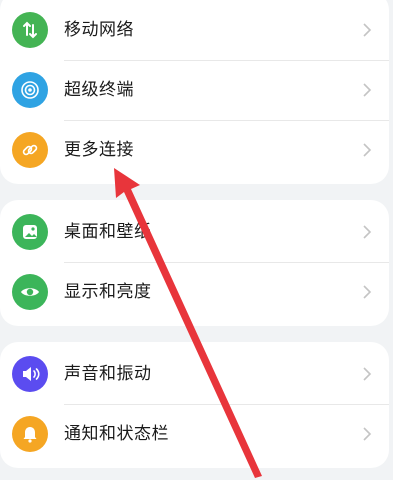 This screenshot has height=480, width=393. I want to click on settings-item-more-connections: 更多连接, so click(194, 150).